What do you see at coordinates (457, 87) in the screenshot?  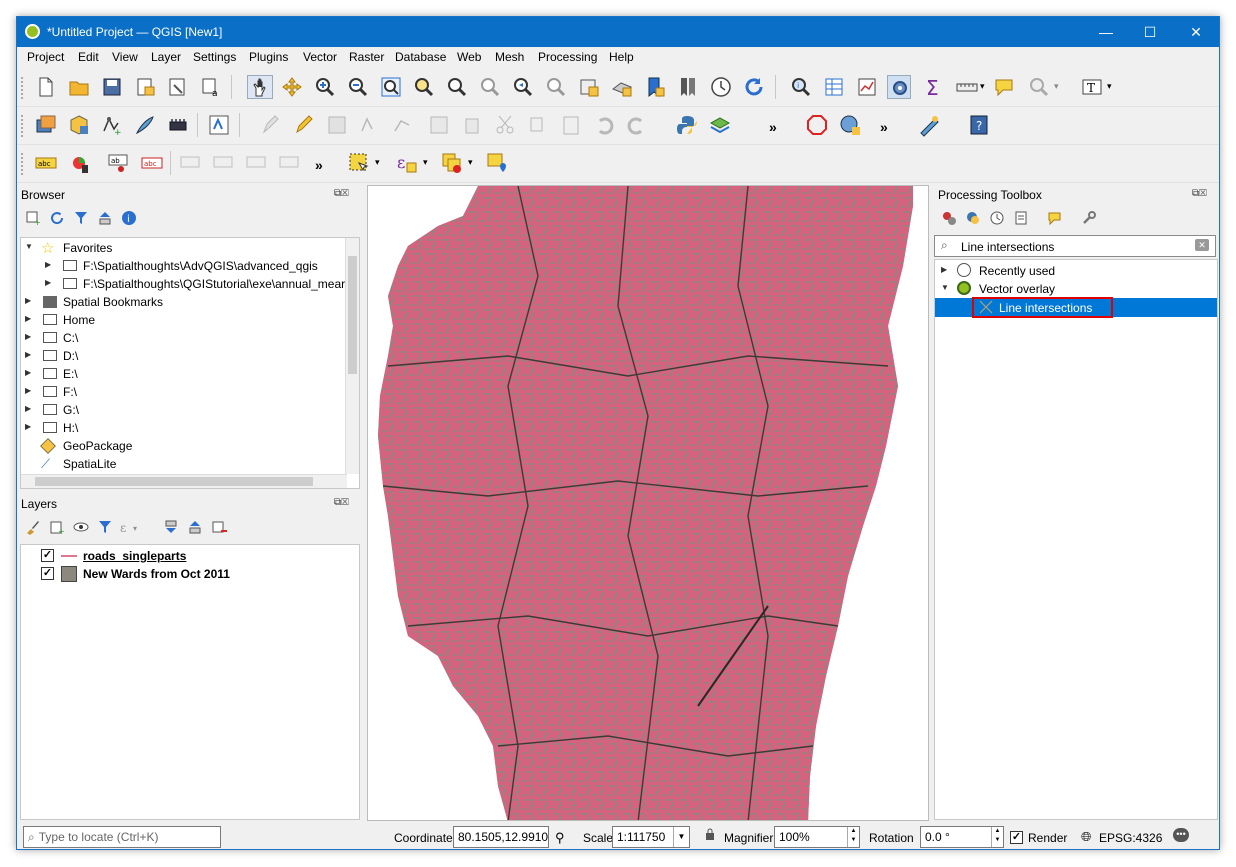 I see `zoom-to-layer-icon` at bounding box center [457, 87].